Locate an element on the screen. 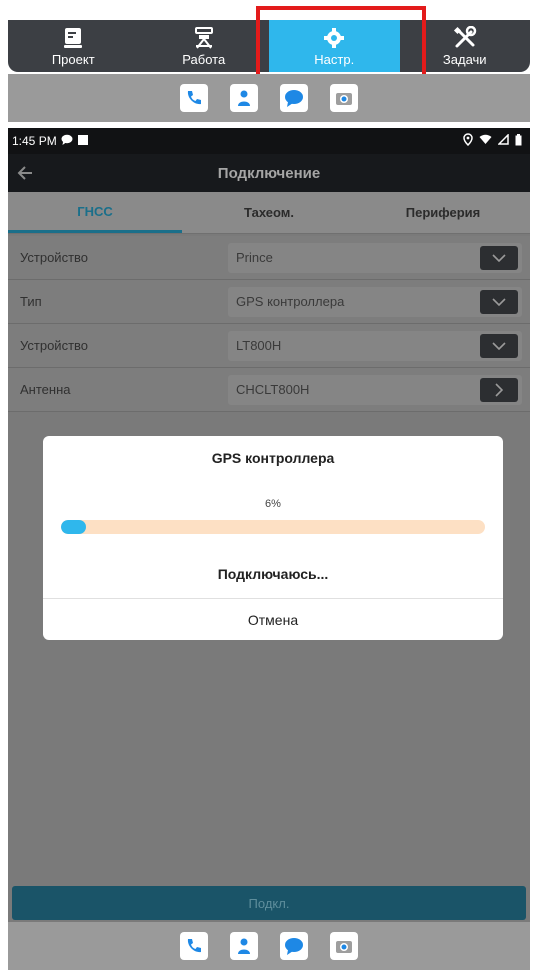 The image size is (539, 970). signal-icon is located at coordinates (503, 140).